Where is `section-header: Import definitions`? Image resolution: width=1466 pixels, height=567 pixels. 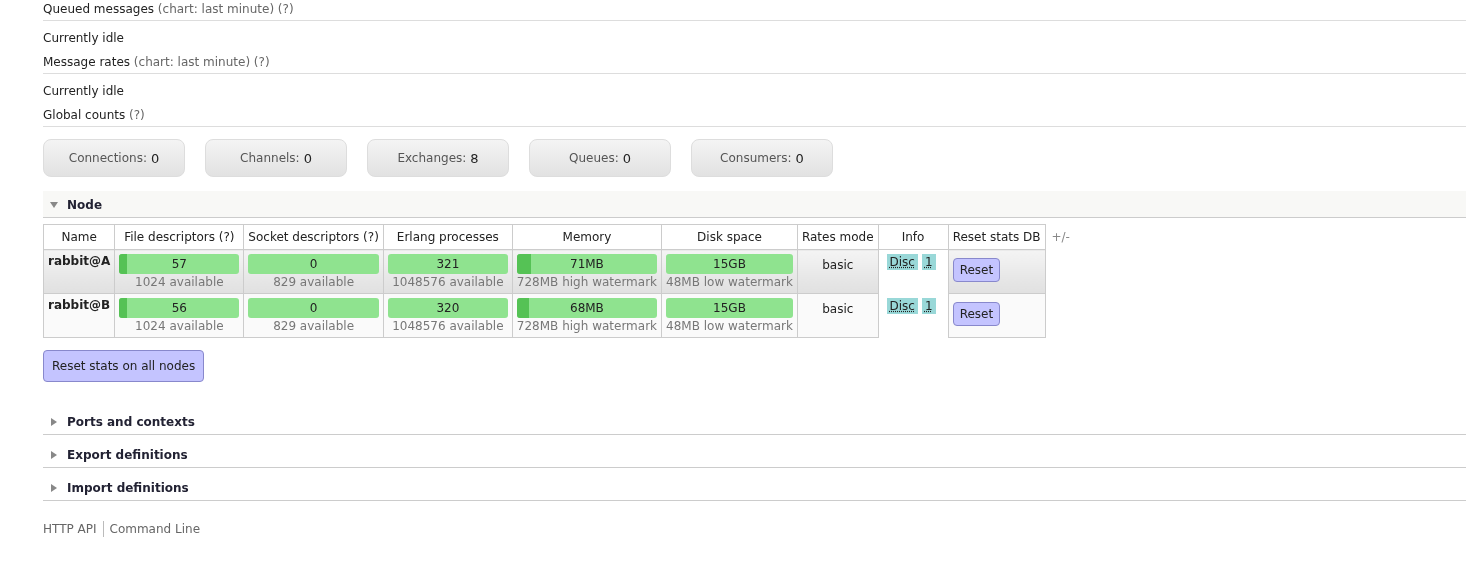 section-header: Import definitions is located at coordinates (754, 487).